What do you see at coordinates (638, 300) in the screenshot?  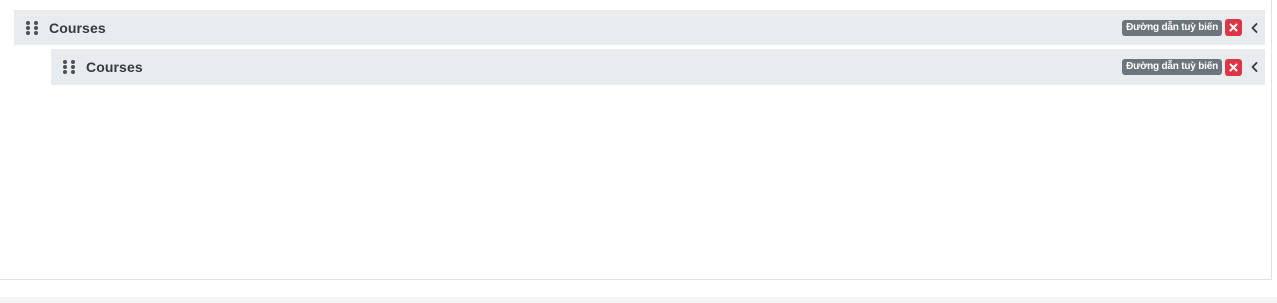 I see `page-footer-strip` at bounding box center [638, 300].